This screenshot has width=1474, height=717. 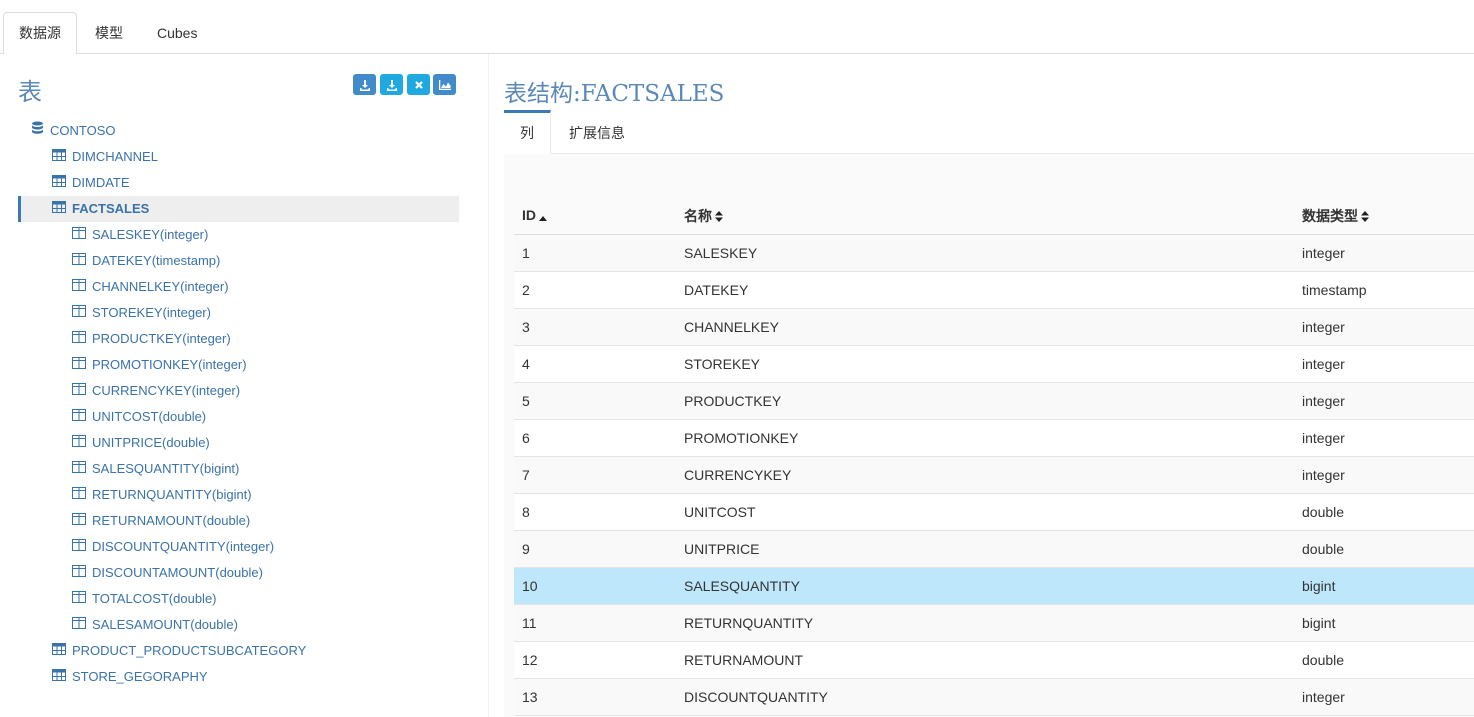 I want to click on tree-column: PROMOTIONKEY(integer), so click(x=159, y=365).